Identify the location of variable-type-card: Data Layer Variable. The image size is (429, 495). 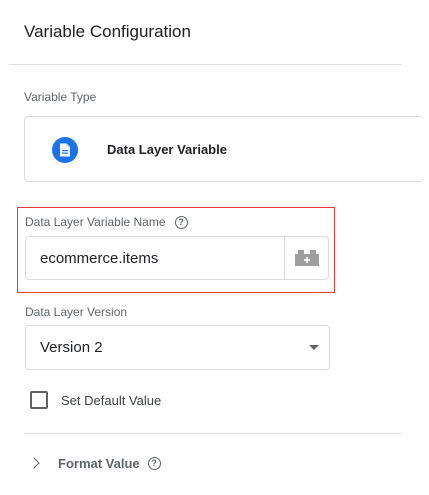
(224, 149).